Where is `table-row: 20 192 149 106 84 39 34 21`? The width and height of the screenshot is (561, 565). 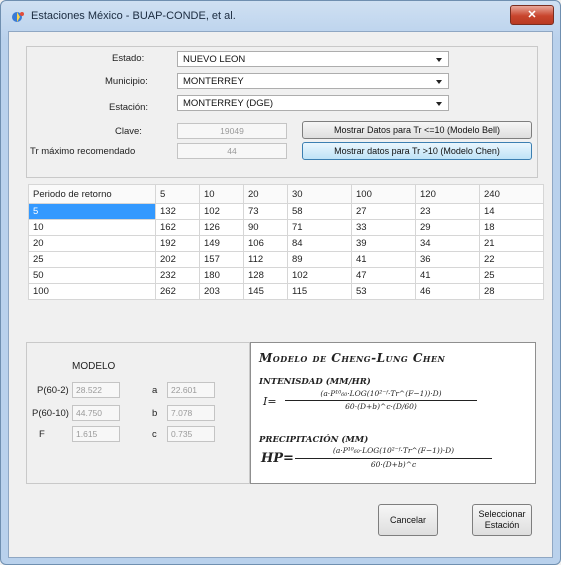
table-row: 20 192 149 106 84 39 34 21 is located at coordinates (286, 243).